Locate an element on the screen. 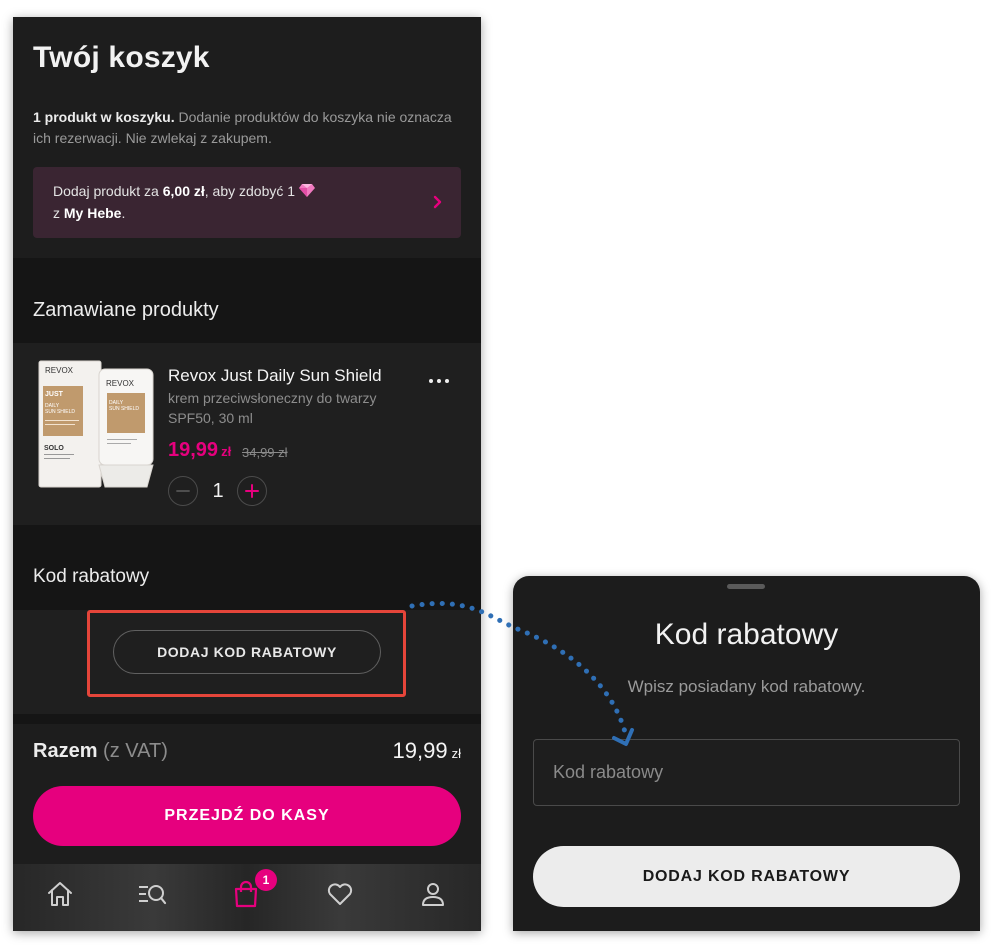 The height and width of the screenshot is (946, 1000). product-old-price: 34,99 zł is located at coordinates (265, 452).